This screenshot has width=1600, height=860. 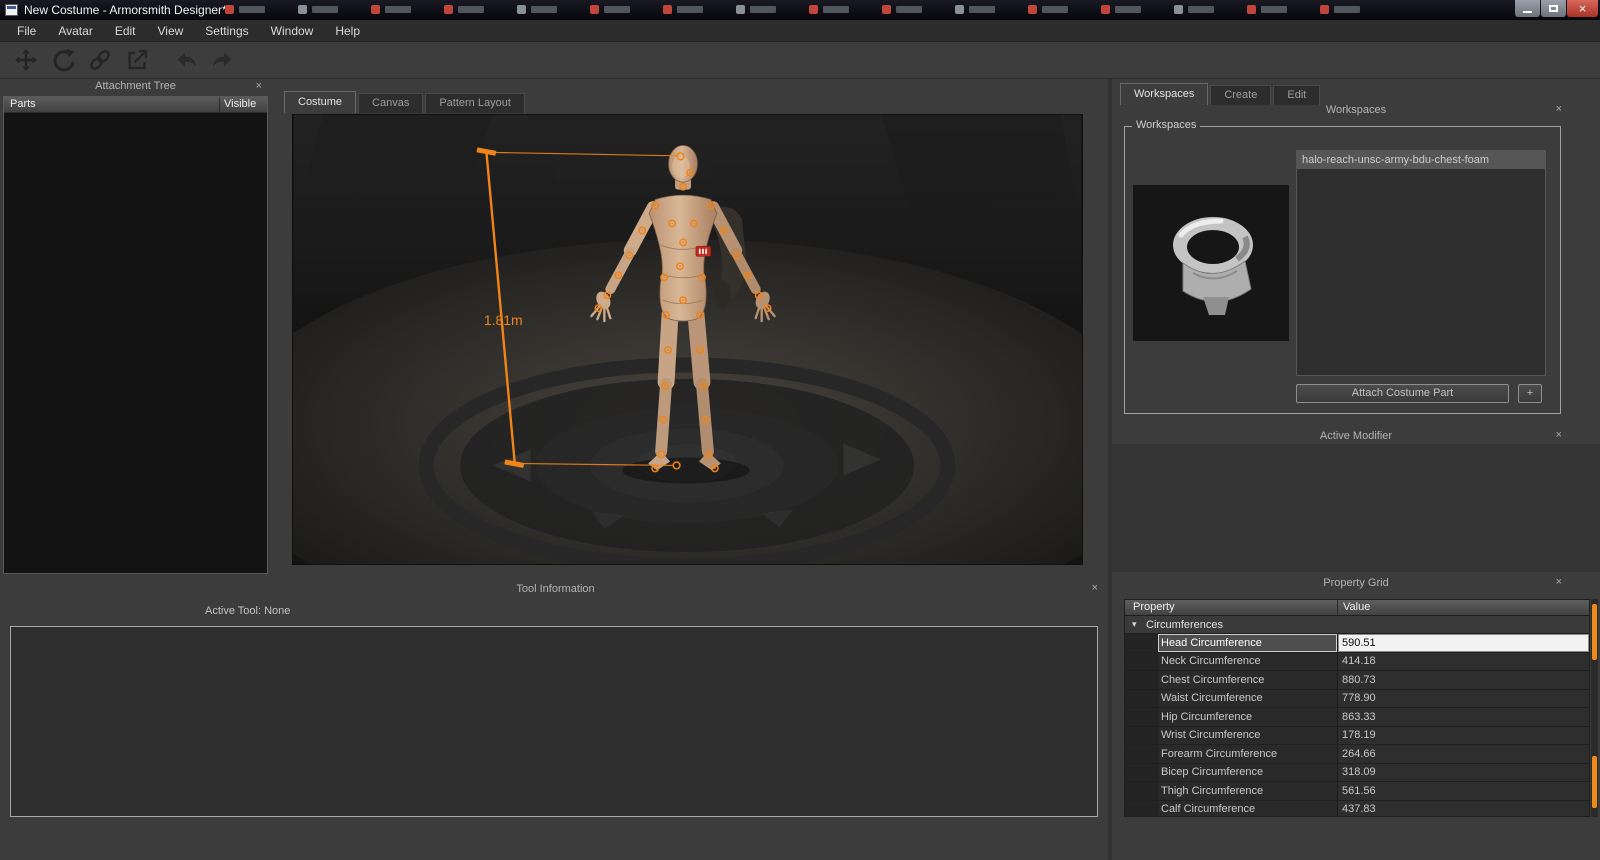 What do you see at coordinates (75, 31) in the screenshot?
I see `menu-avatar: Avatar` at bounding box center [75, 31].